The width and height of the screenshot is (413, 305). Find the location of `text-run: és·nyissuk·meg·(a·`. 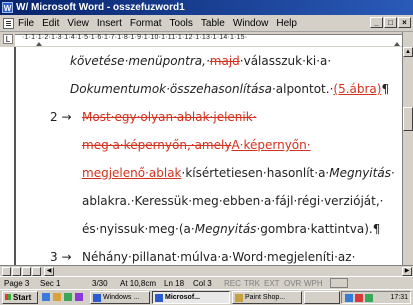

text-run: és·nyissuk·meg·(a· is located at coordinates (138, 229).